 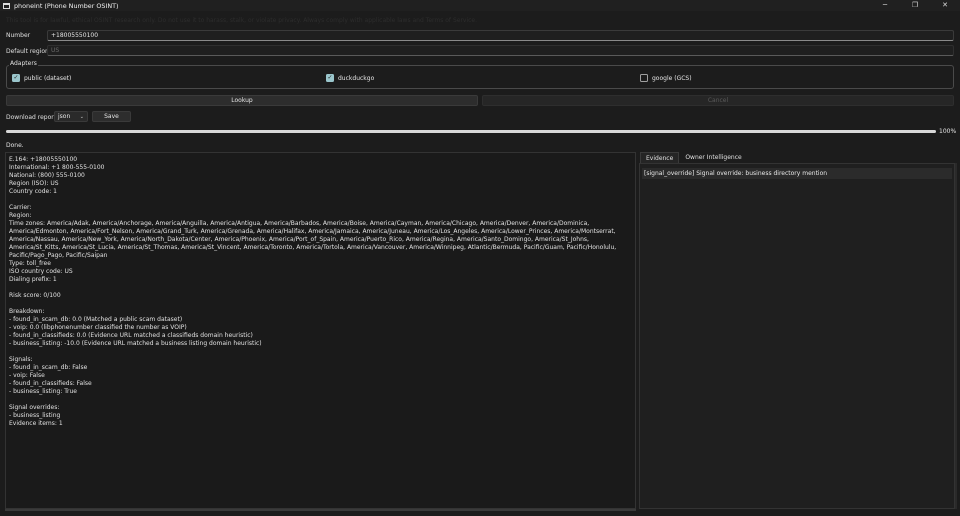 I want to click on evidence-scrollbar, so click(x=956, y=336).